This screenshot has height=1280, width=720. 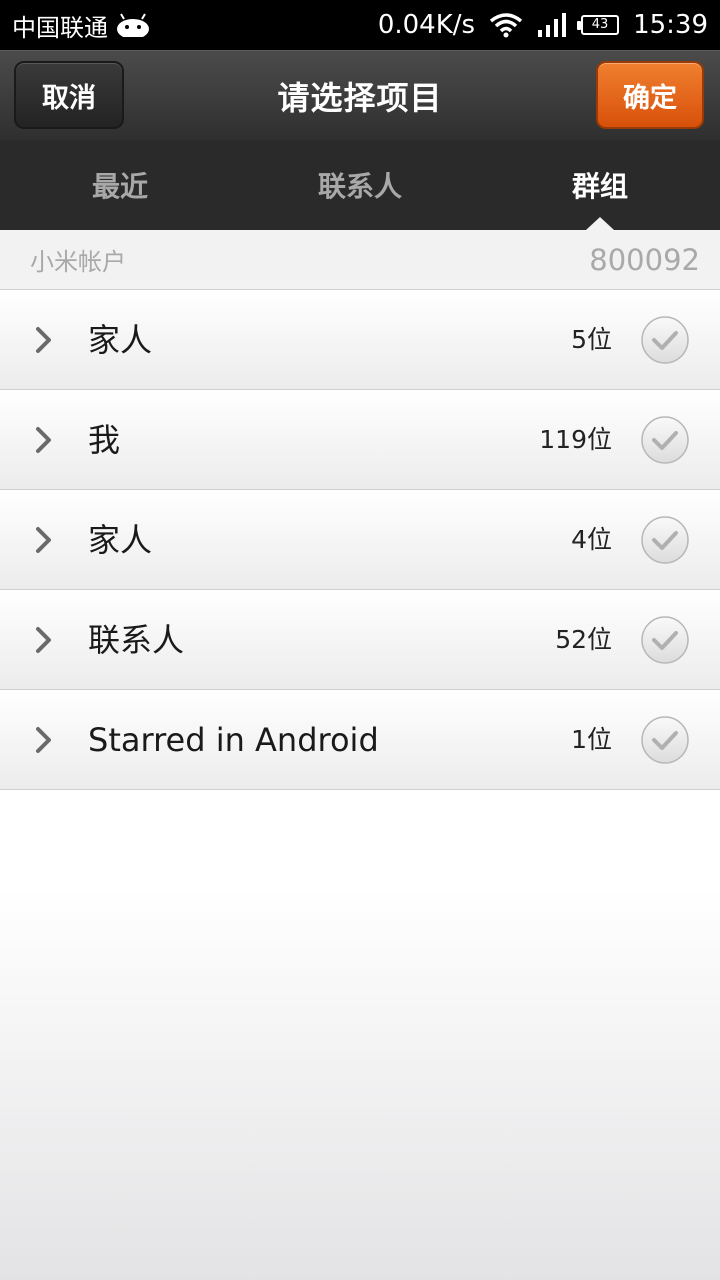 What do you see at coordinates (104, 440) in the screenshot?
I see `group-name: 我` at bounding box center [104, 440].